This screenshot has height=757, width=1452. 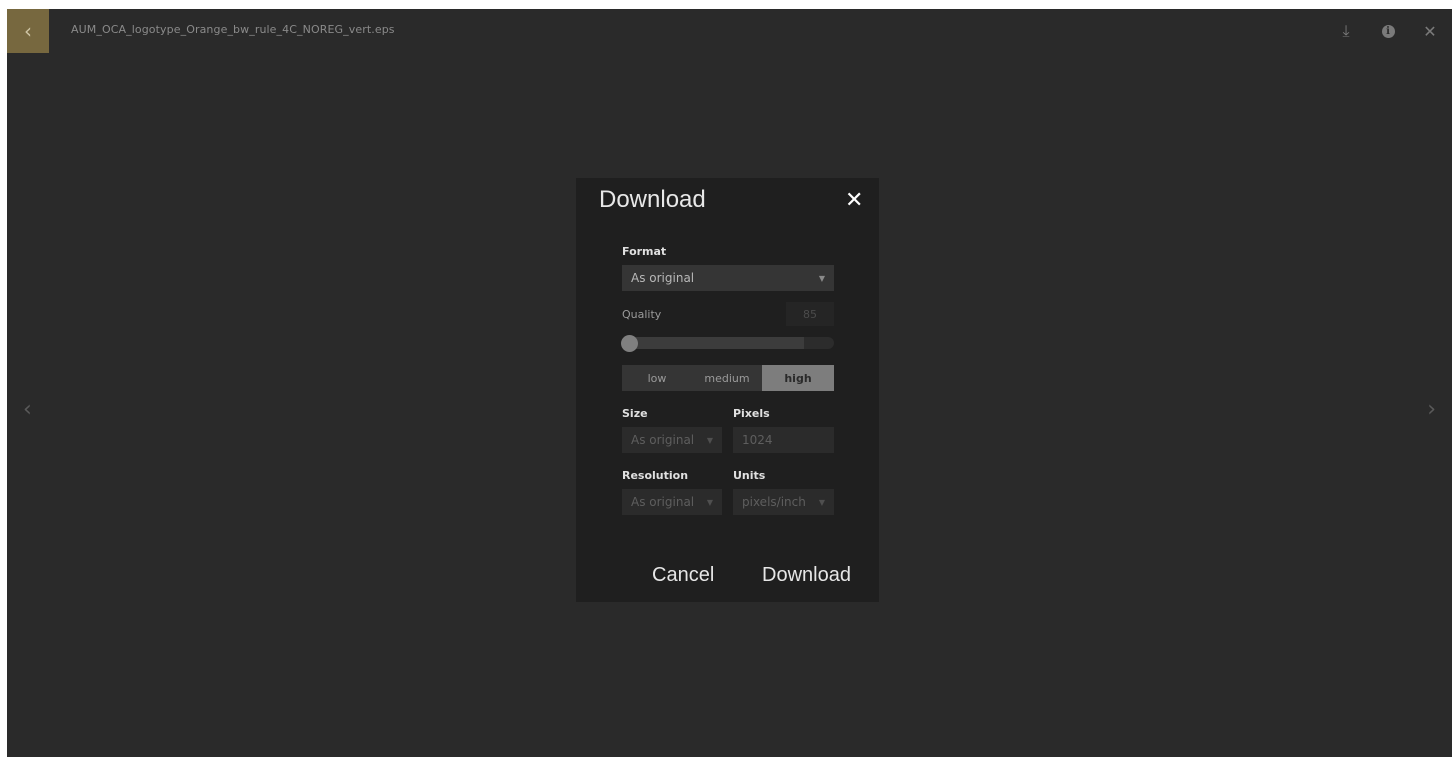 I want to click on size-value: As original, so click(x=663, y=440).